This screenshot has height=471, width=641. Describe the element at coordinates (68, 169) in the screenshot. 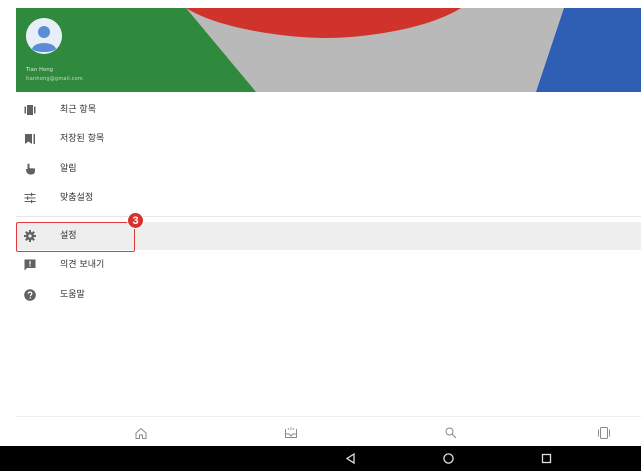

I see `menu-item-label: 알림` at that location.